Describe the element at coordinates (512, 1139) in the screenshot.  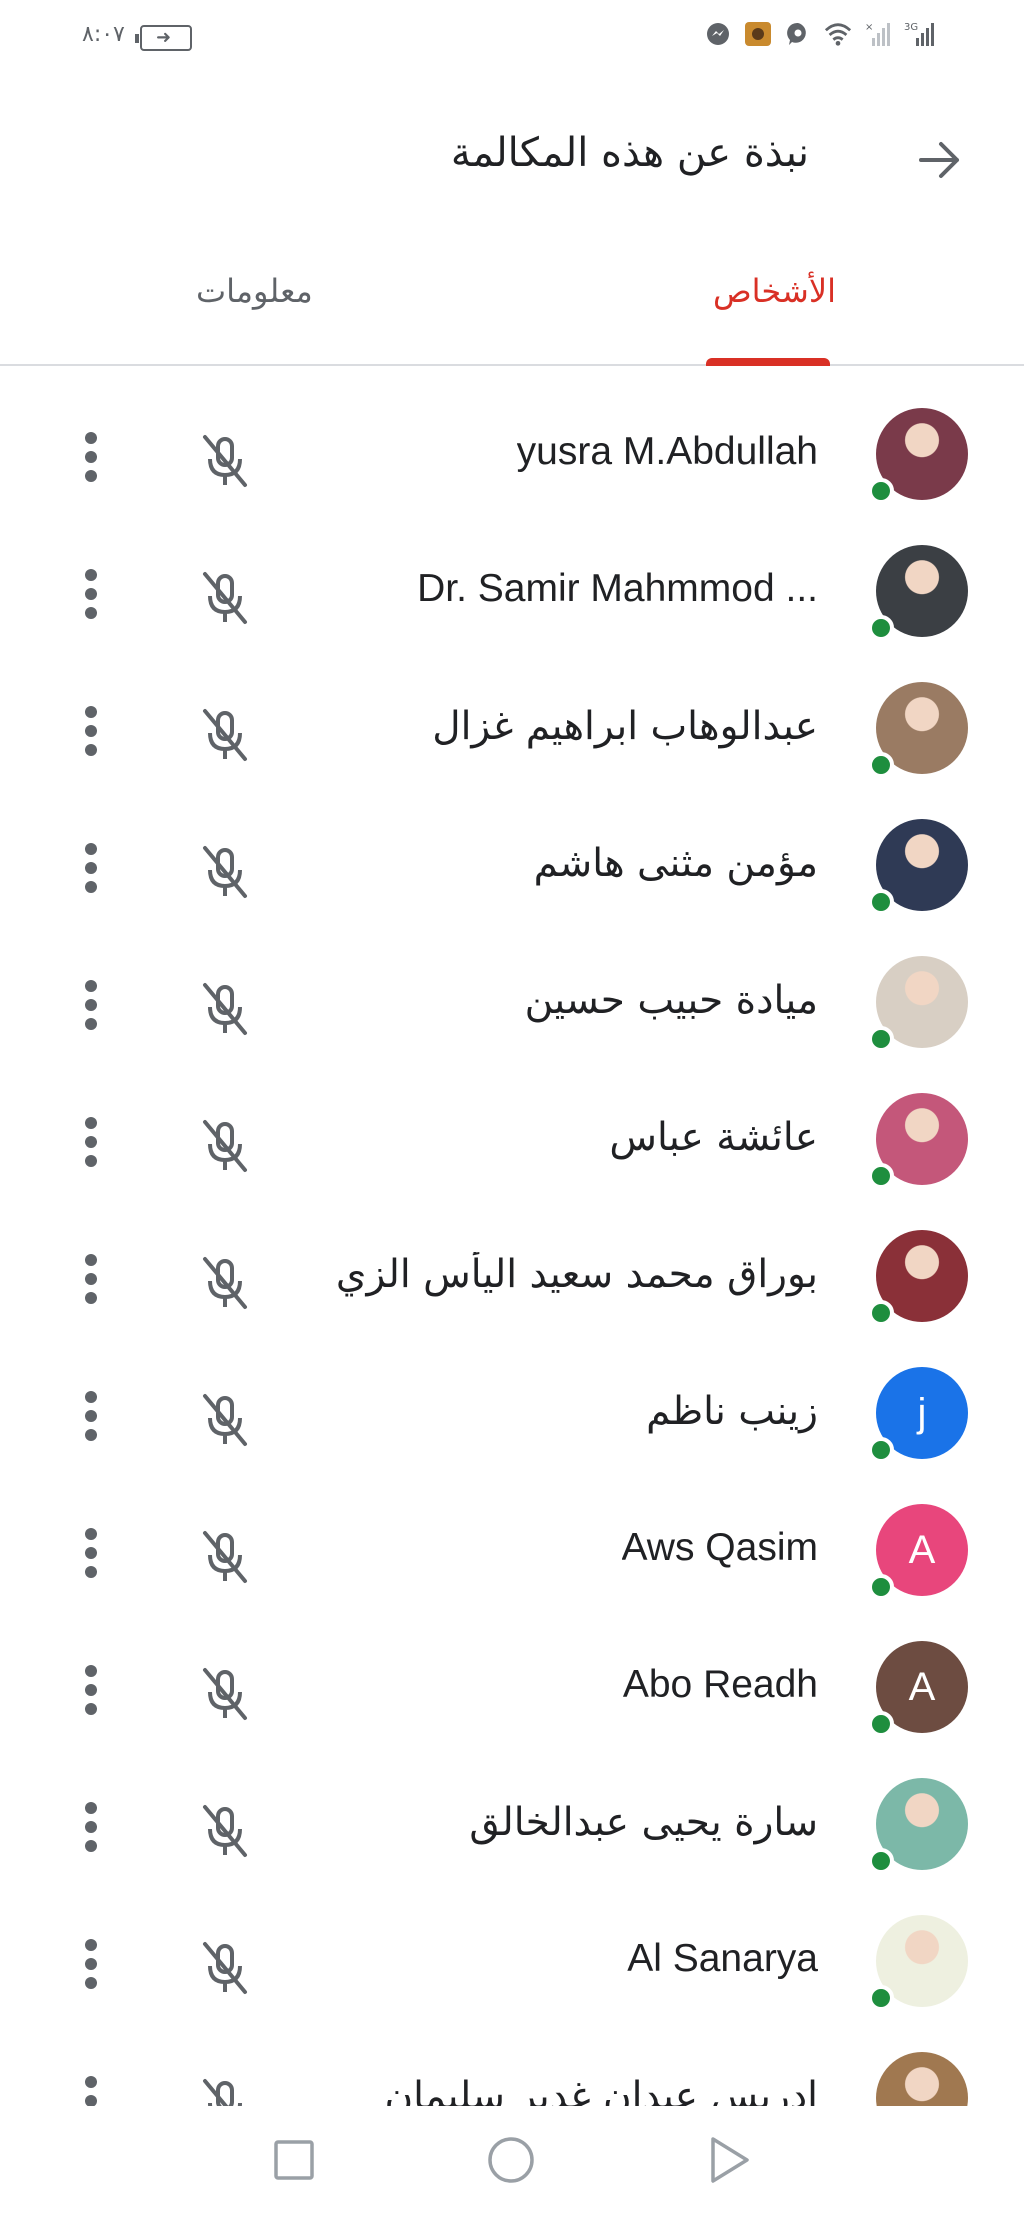
I see `participant-row: عائشة عباس` at that location.